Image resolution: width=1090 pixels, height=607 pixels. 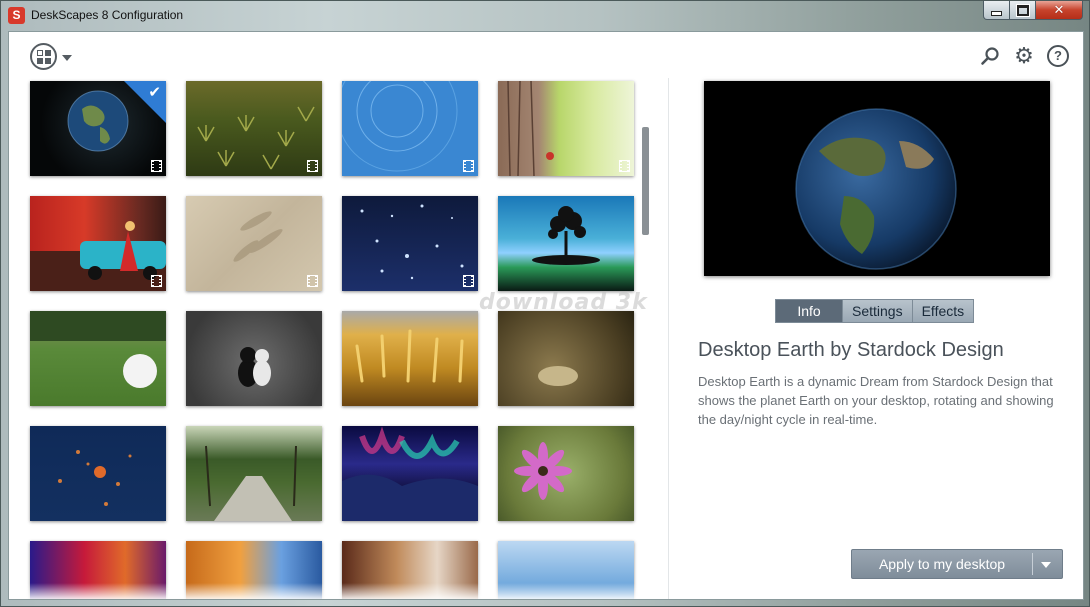 I want to click on thumbnail-desktop-earth: ✔, so click(x=98, y=128).